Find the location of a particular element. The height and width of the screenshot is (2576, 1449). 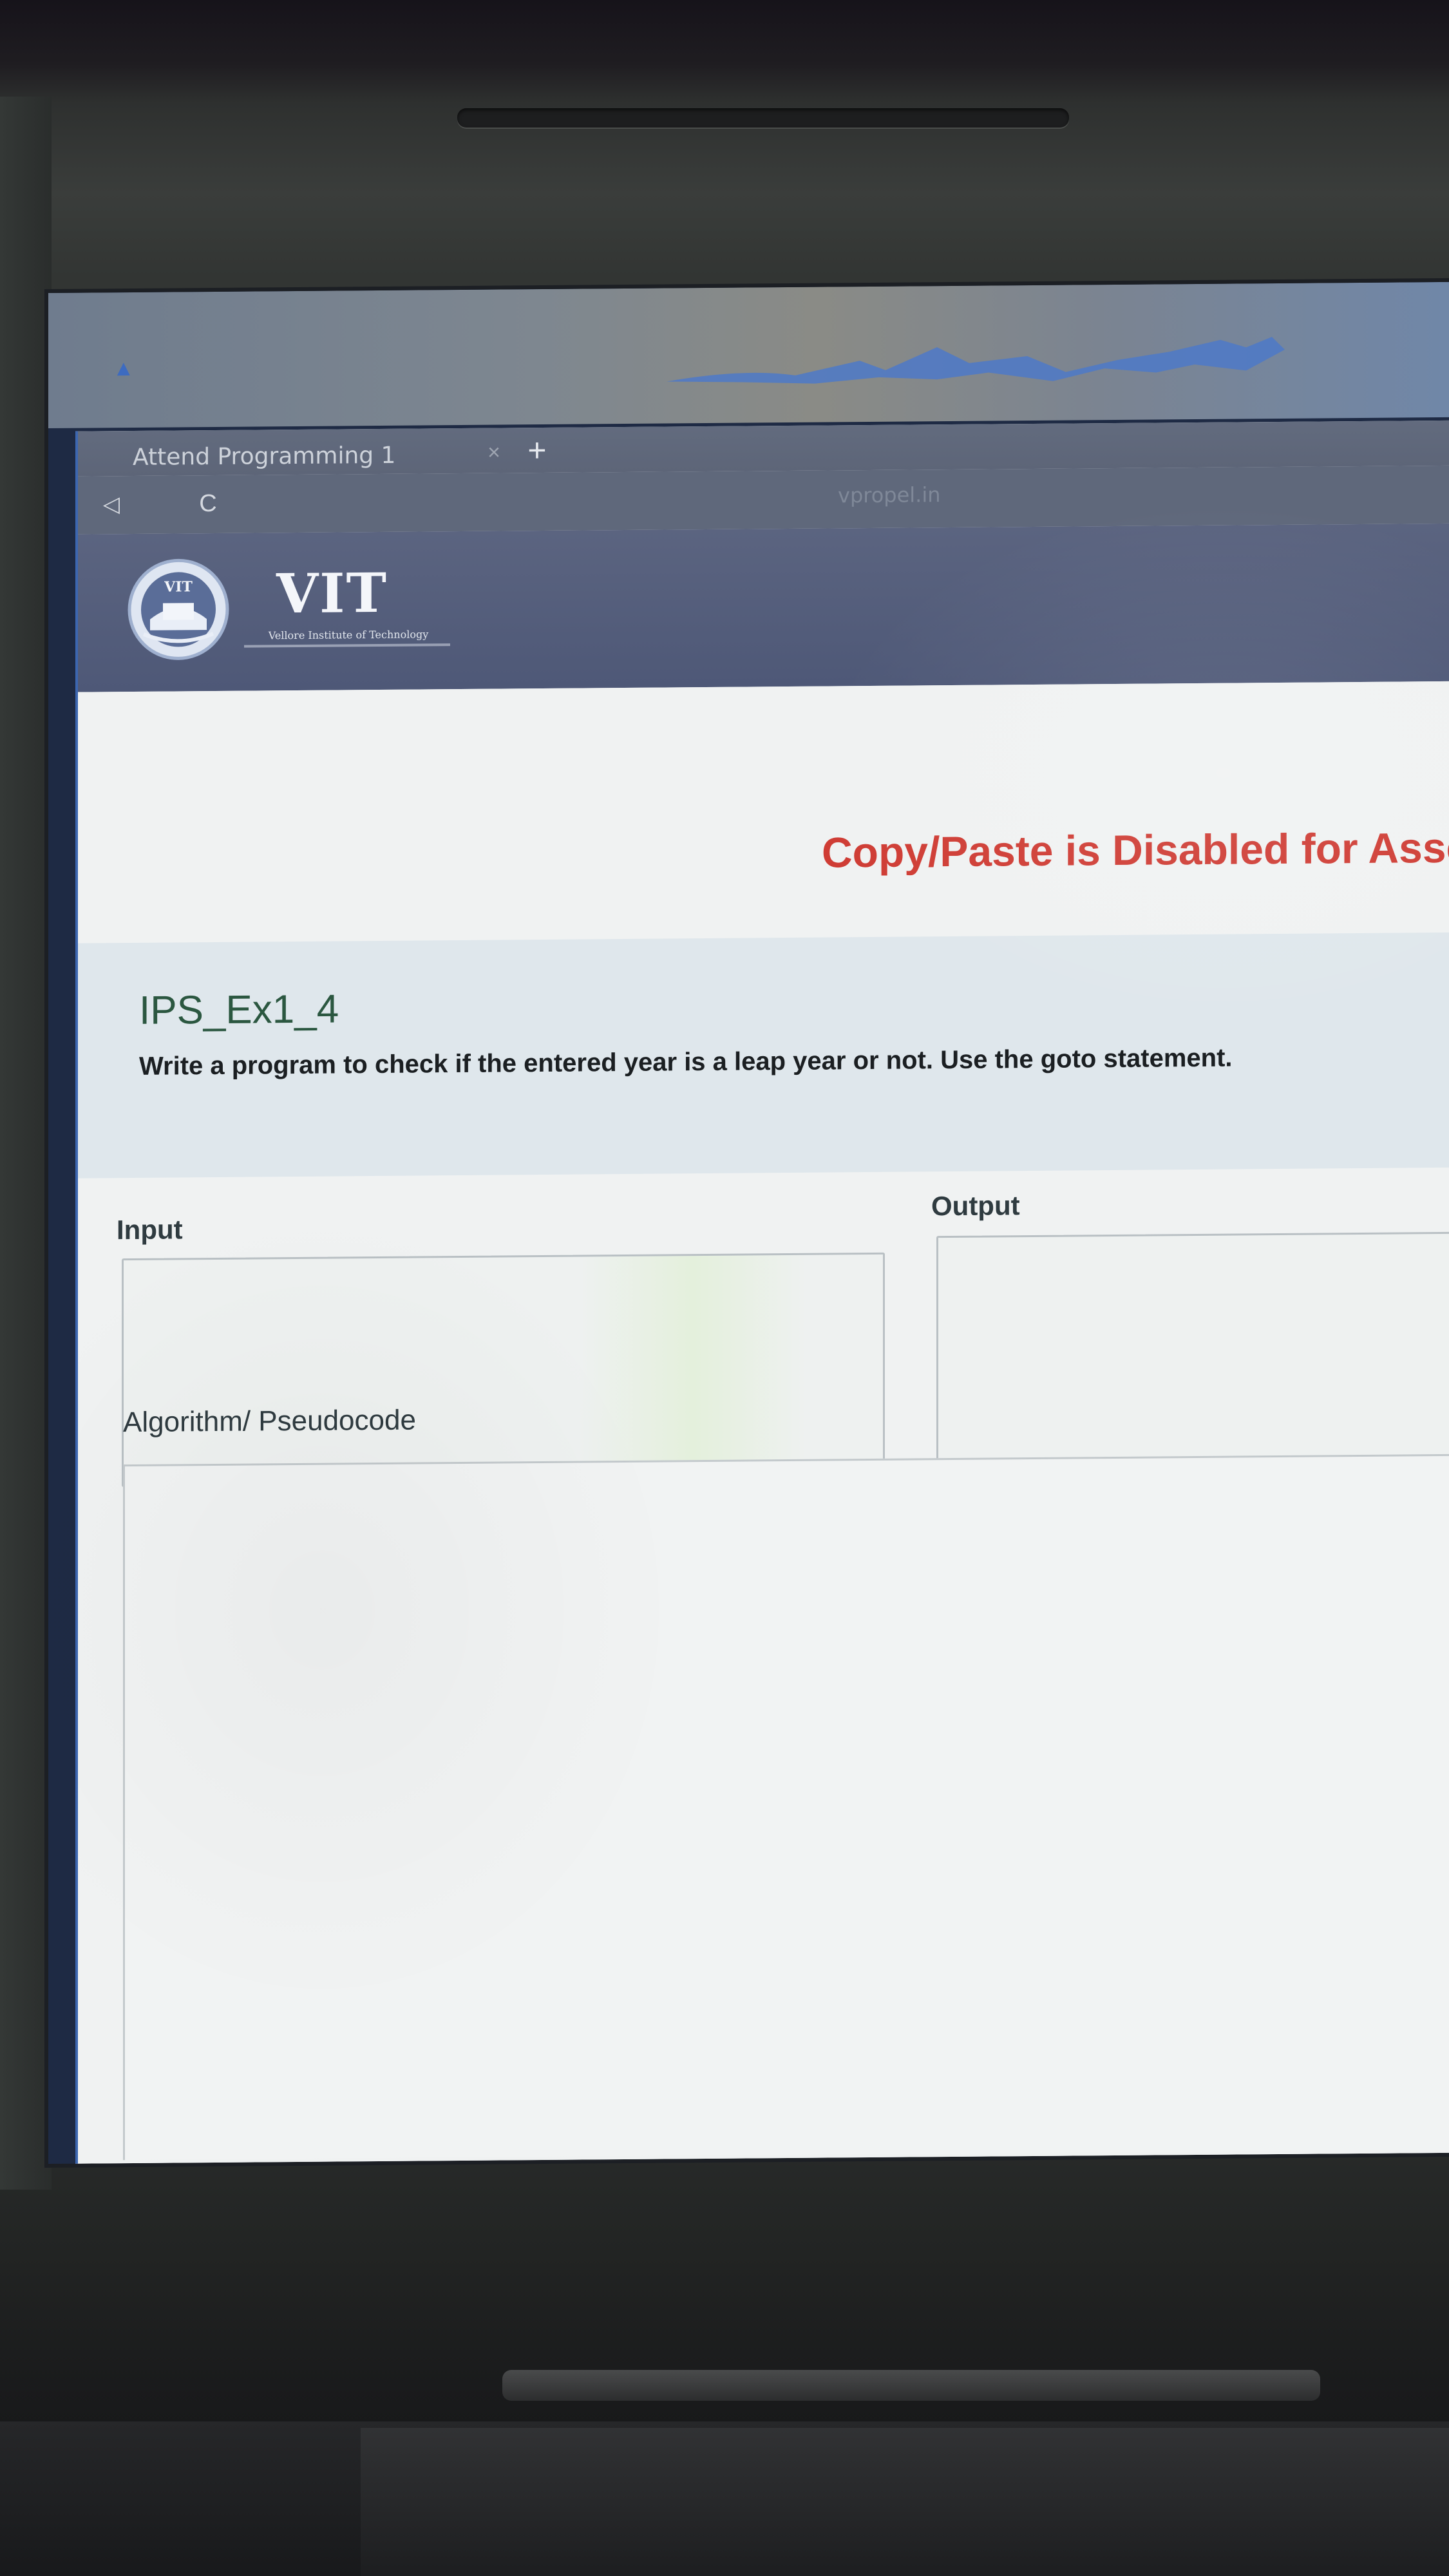

browser-tab: Attend Programming 1 is located at coordinates (290, 457).